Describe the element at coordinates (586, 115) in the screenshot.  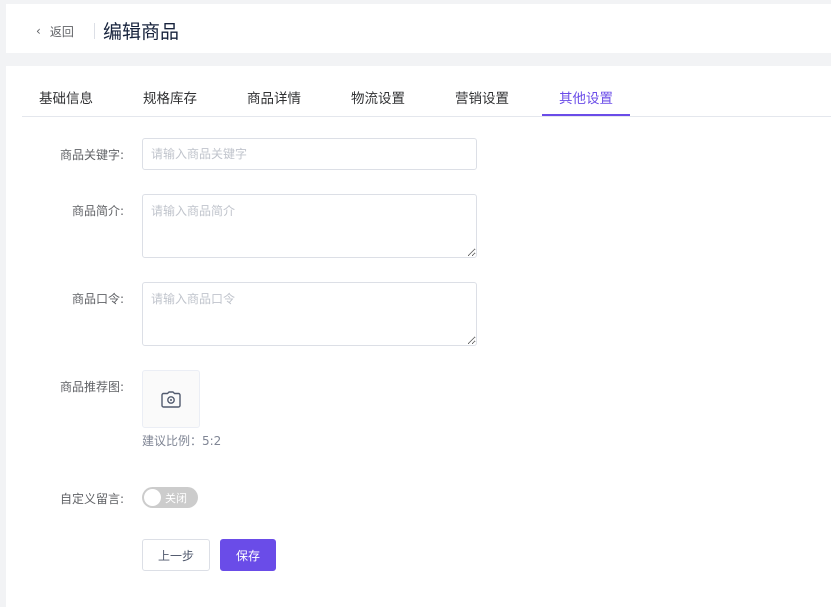
I see `active-tab-indicator` at that location.